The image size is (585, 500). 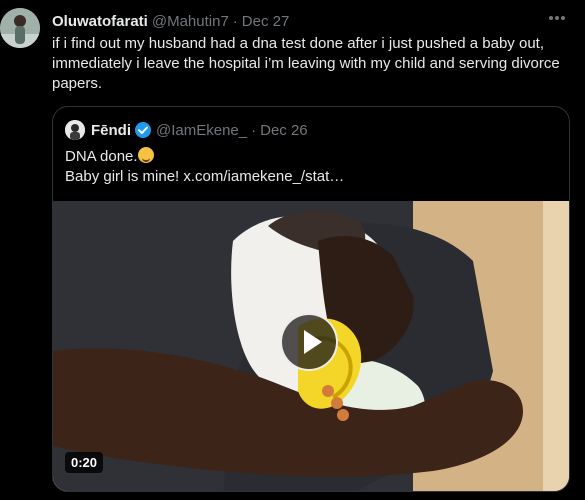 I want to click on more-horizontal-icon, so click(x=557, y=18).